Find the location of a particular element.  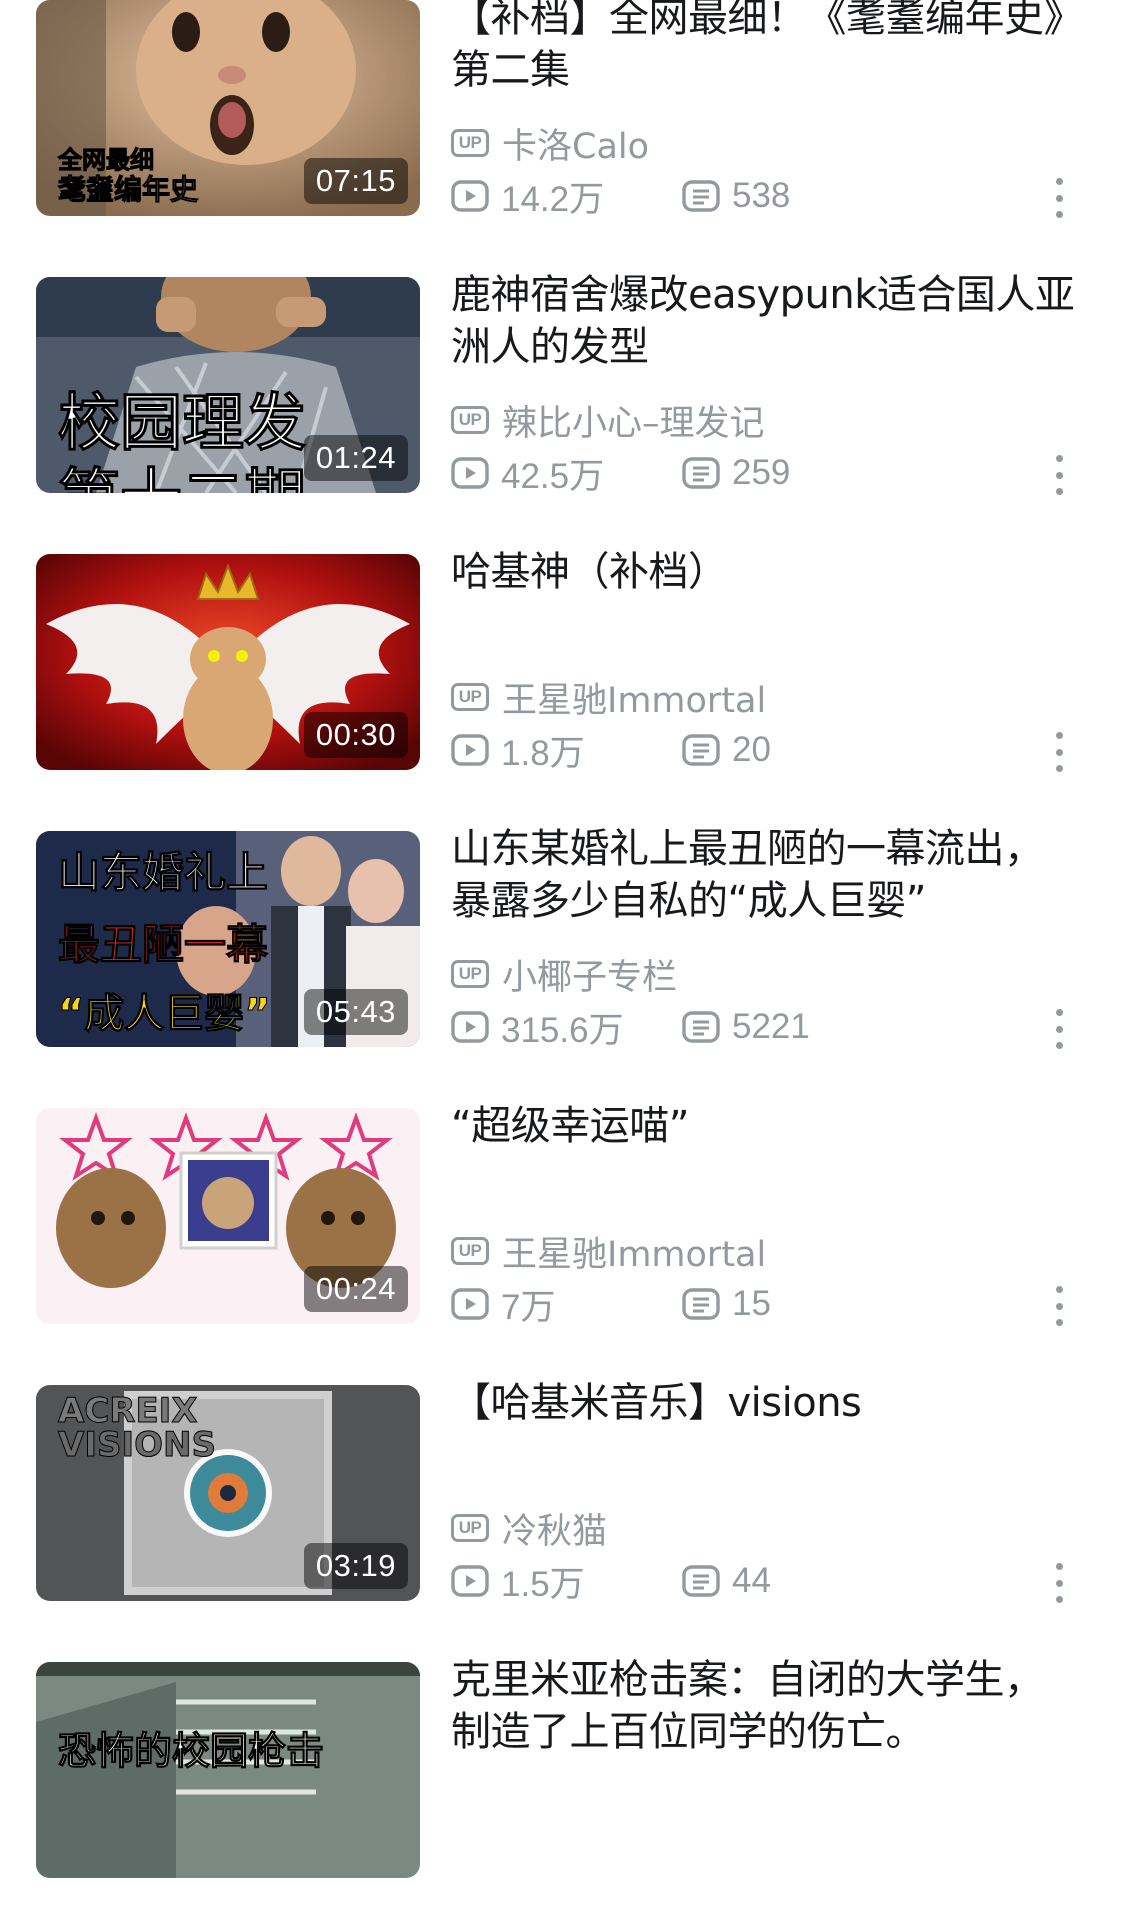

comment-count-value: 20 is located at coordinates (751, 749).